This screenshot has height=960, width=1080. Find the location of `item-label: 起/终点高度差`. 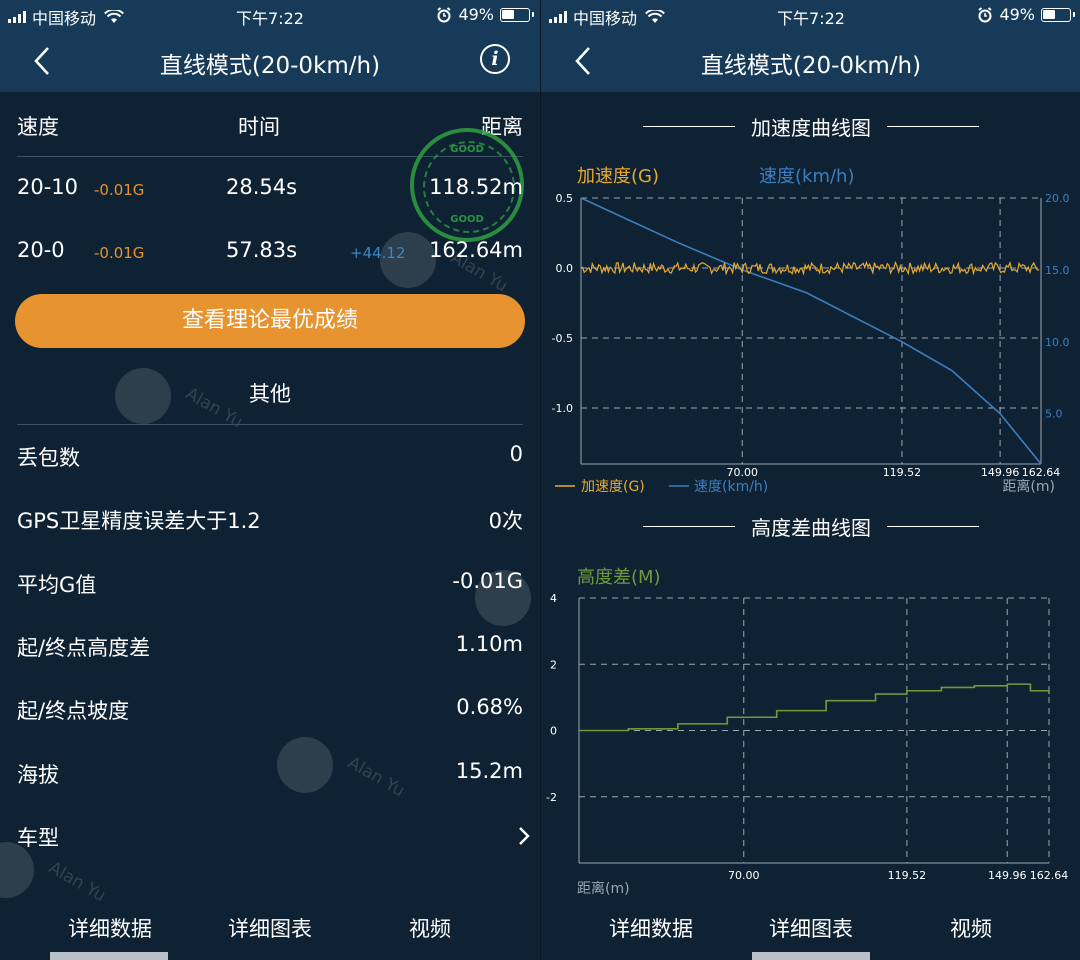

item-label: 起/终点高度差 is located at coordinates (84, 648).